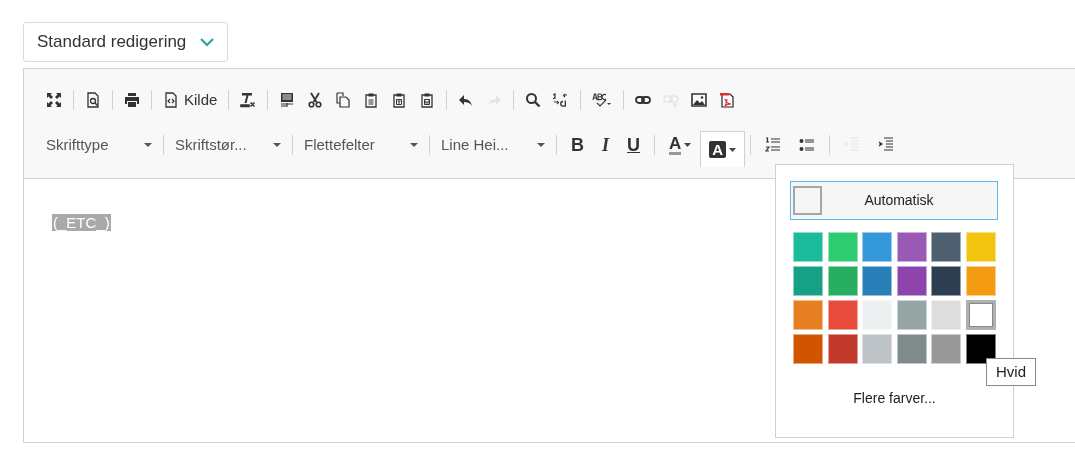 The image size is (1075, 465). What do you see at coordinates (81, 222) in the screenshot?
I see `merge-field: (_ETC_)` at bounding box center [81, 222].